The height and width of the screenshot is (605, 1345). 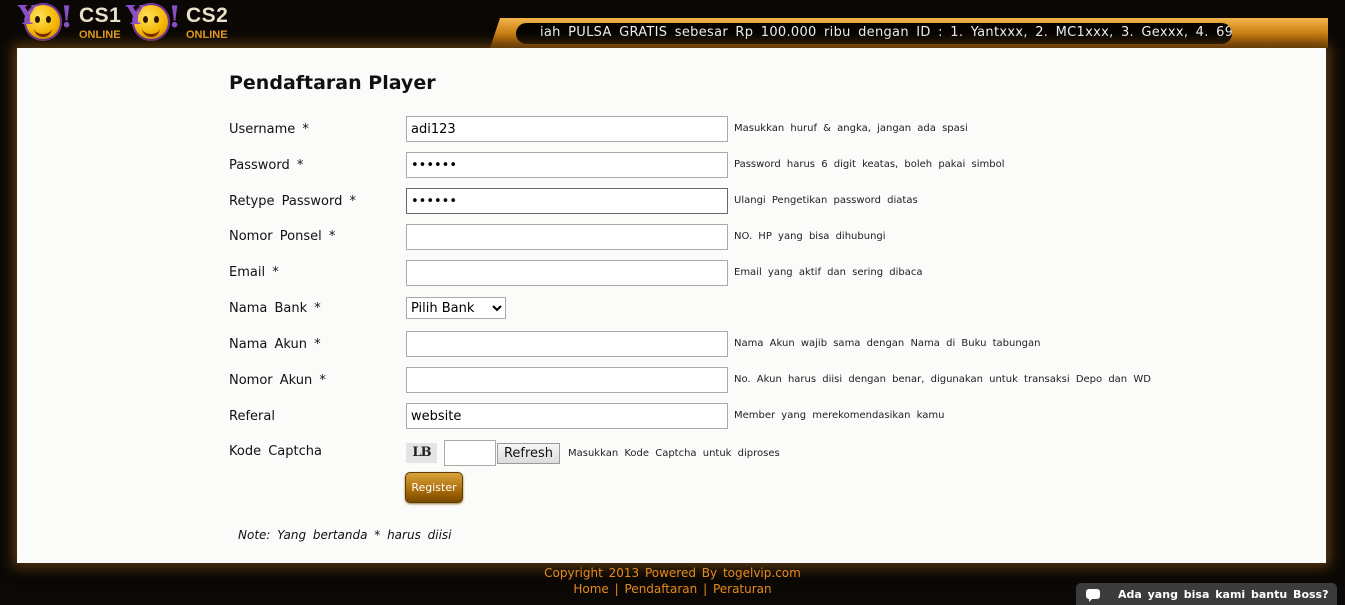 I want to click on username-label: Username *, so click(x=269, y=129).